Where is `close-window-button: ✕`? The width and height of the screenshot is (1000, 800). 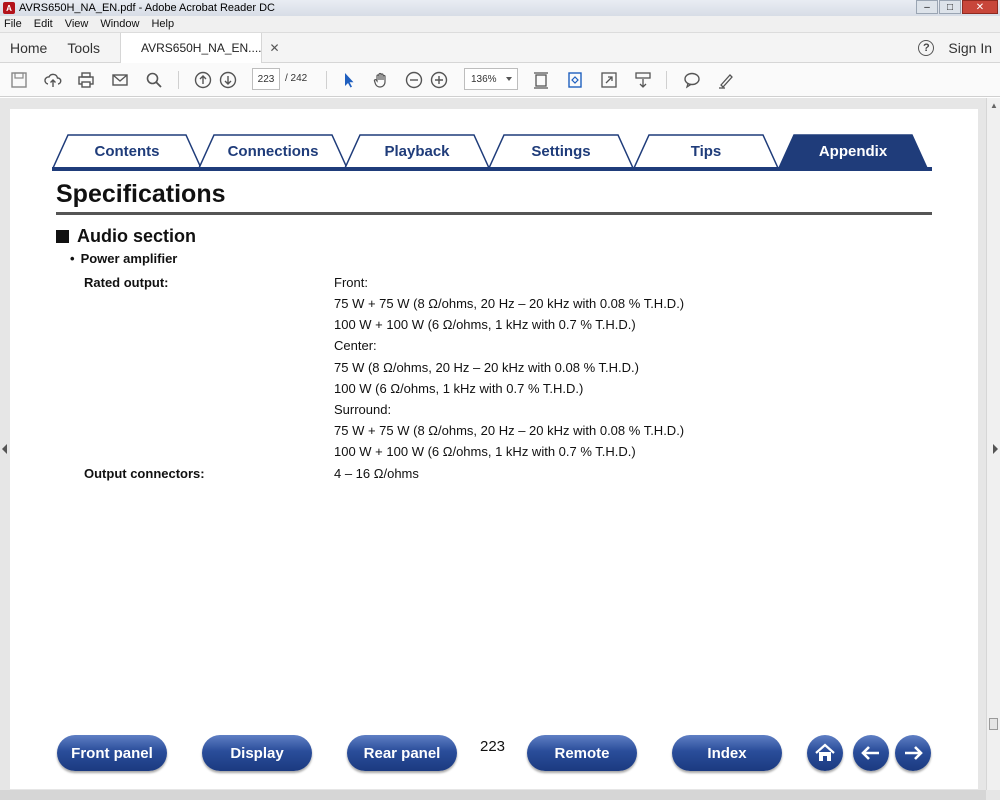 close-window-button: ✕ is located at coordinates (980, 7).